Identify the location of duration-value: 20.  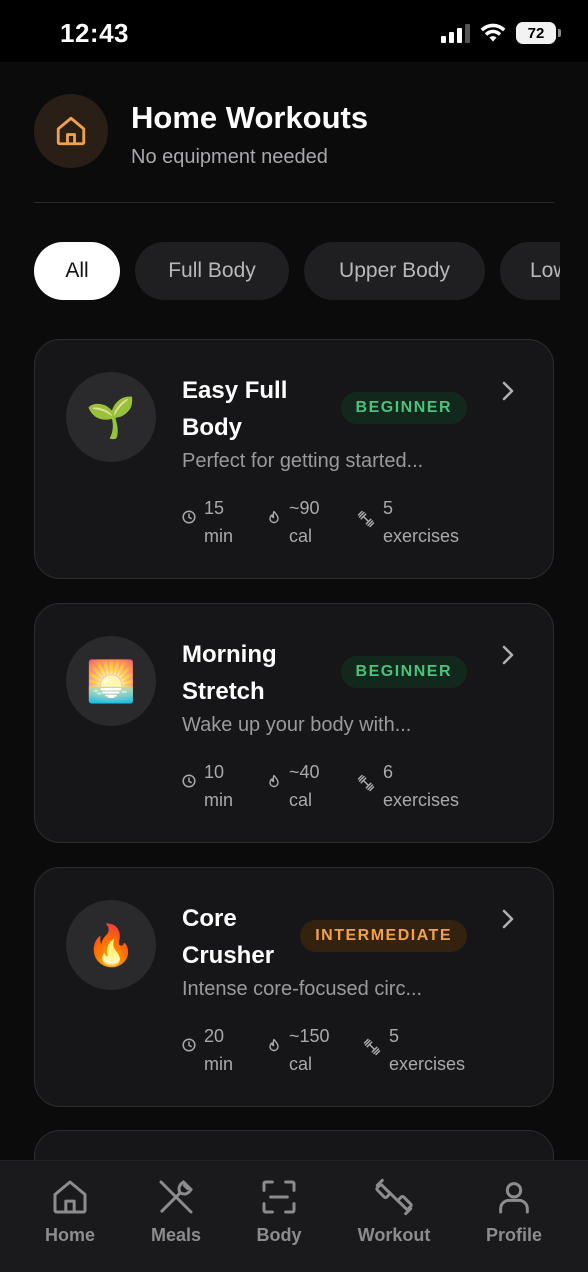
(214, 1036).